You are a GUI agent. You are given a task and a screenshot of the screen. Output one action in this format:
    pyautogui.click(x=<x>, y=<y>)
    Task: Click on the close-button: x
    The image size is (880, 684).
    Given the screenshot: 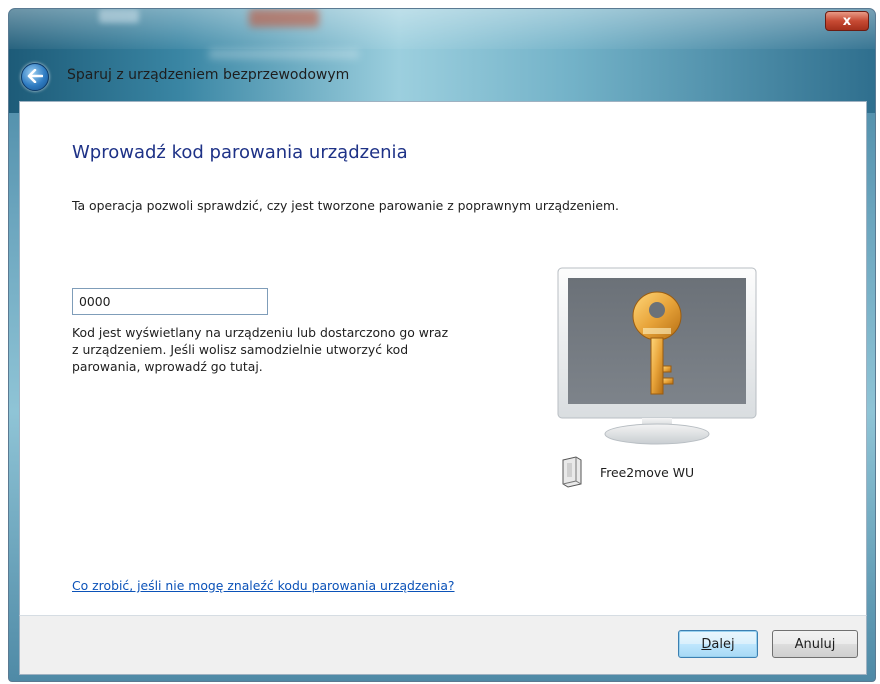 What is the action you would take?
    pyautogui.click(x=847, y=21)
    